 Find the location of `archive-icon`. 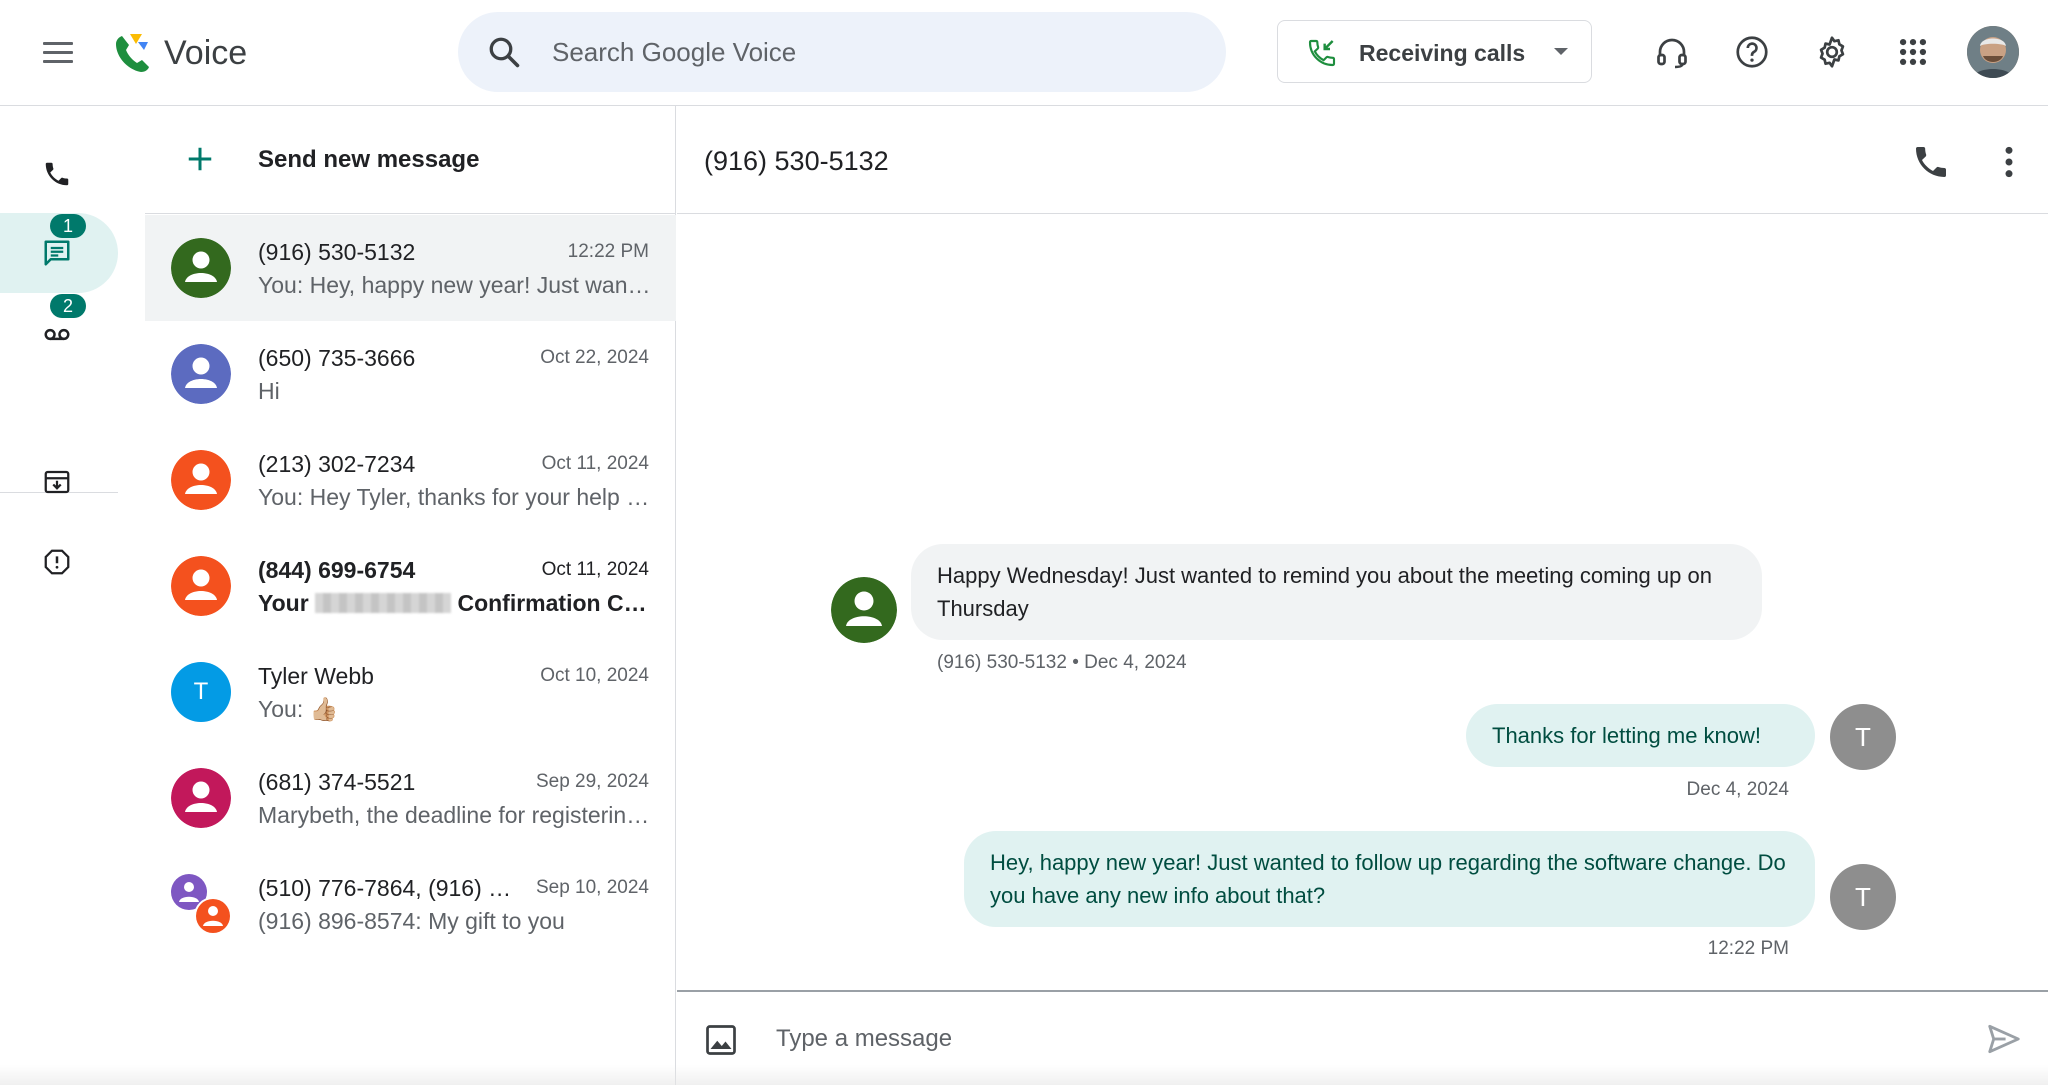

archive-icon is located at coordinates (57, 482).